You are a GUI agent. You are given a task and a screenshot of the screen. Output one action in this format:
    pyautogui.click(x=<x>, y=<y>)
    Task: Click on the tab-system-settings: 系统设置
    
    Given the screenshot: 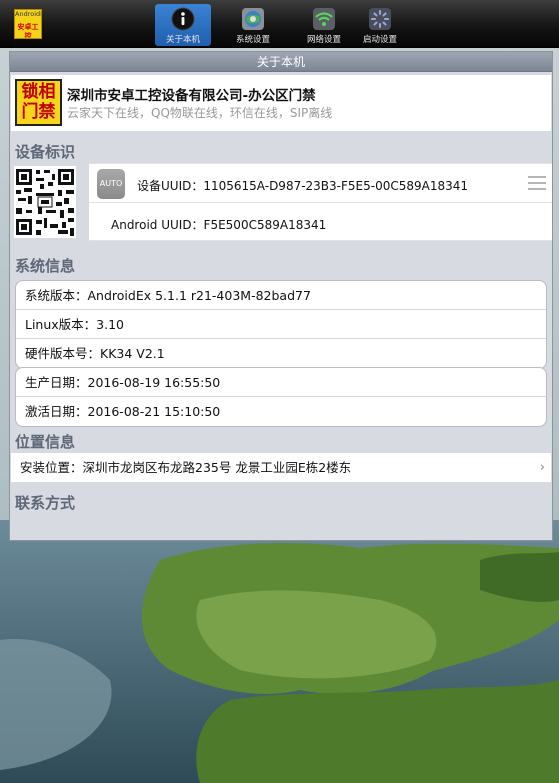 What is the action you would take?
    pyautogui.click(x=253, y=25)
    